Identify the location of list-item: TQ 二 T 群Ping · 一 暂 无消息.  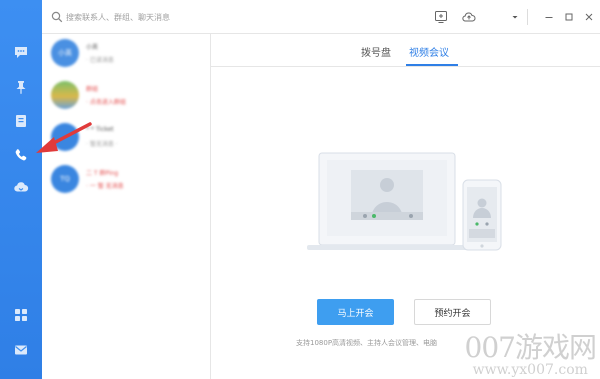
(126, 182).